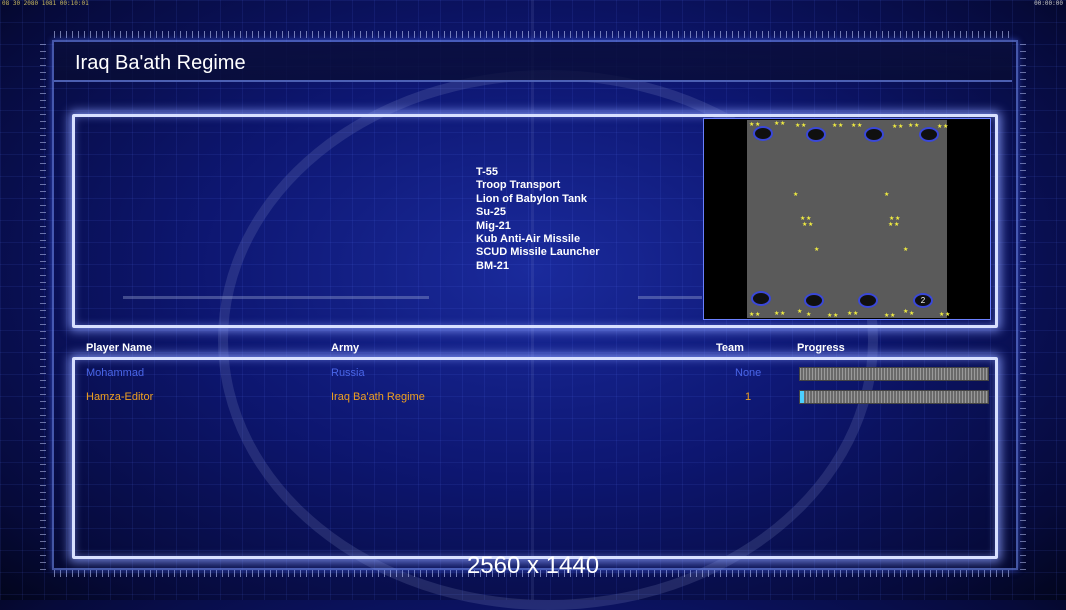 Image resolution: width=1066 pixels, height=610 pixels. Describe the element at coordinates (348, 373) in the screenshot. I see `player-army: Russia` at that location.